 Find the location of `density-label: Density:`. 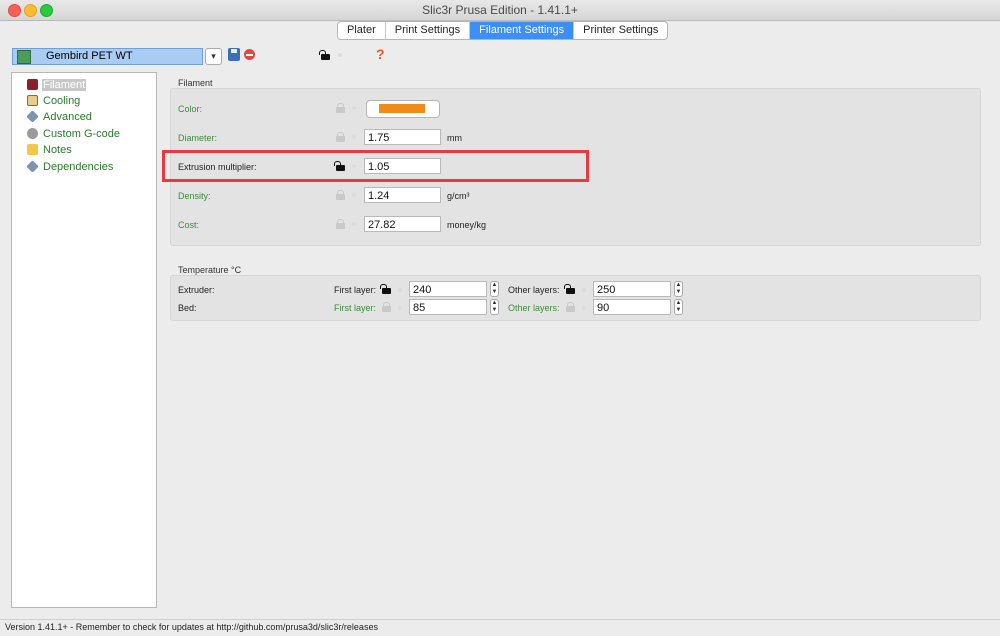

density-label: Density: is located at coordinates (194, 196).